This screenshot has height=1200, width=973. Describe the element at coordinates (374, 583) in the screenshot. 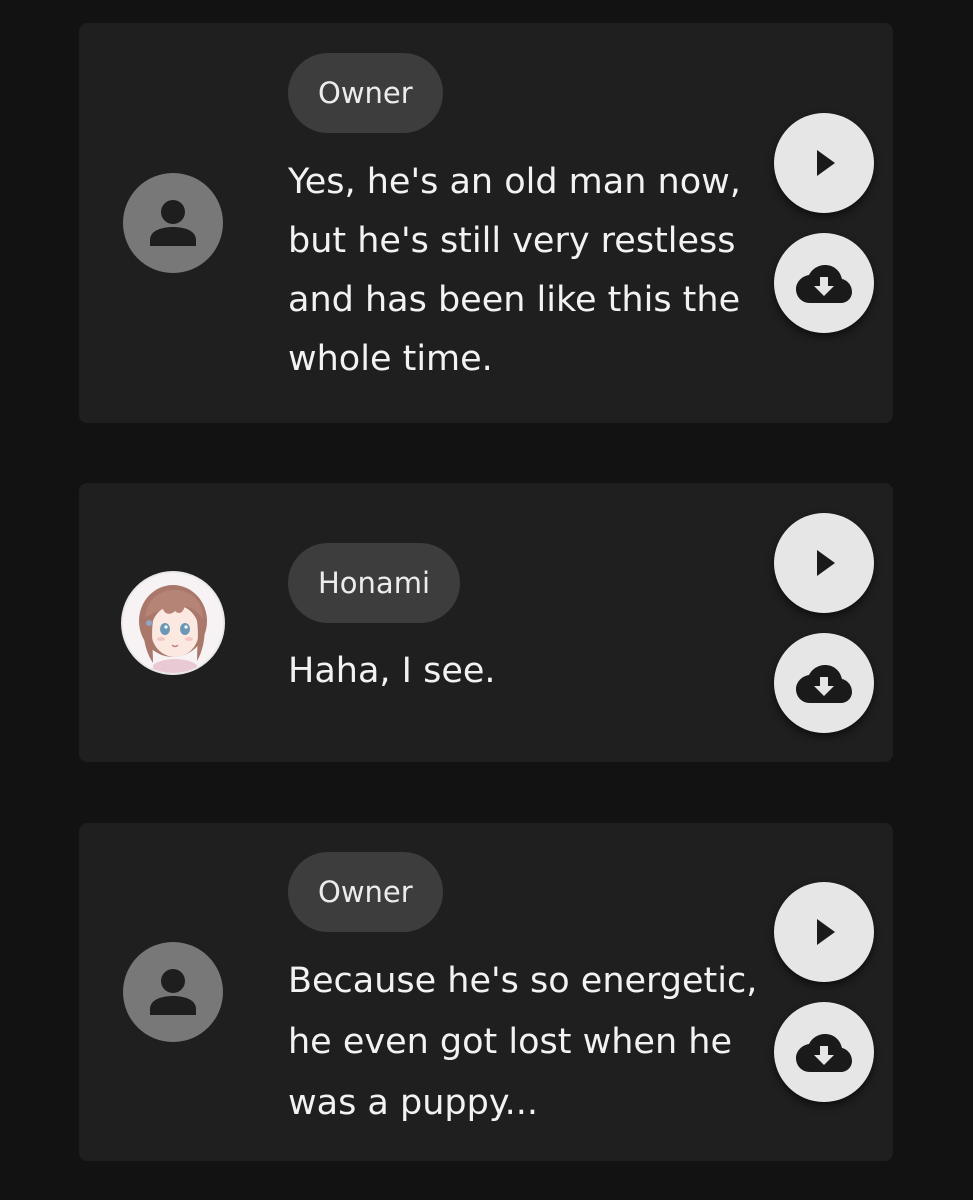

I see `speaker-chip: Honami` at that location.